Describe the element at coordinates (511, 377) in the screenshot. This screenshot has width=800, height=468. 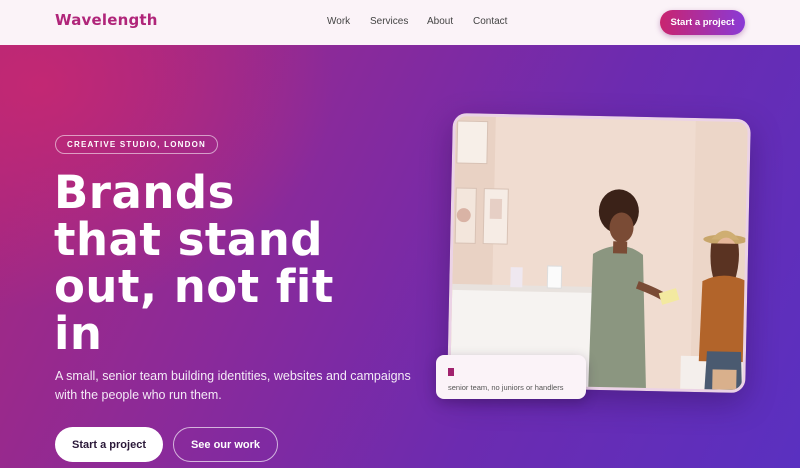
I see `caption-card: senior team, no juniors or handlers` at that location.